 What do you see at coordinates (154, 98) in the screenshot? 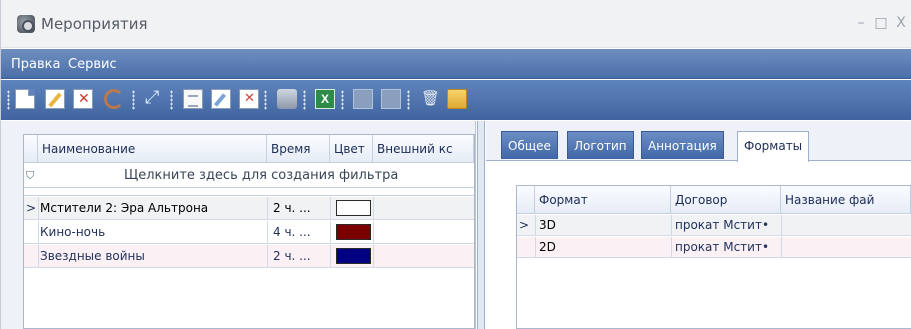
I see `move-icon` at bounding box center [154, 98].